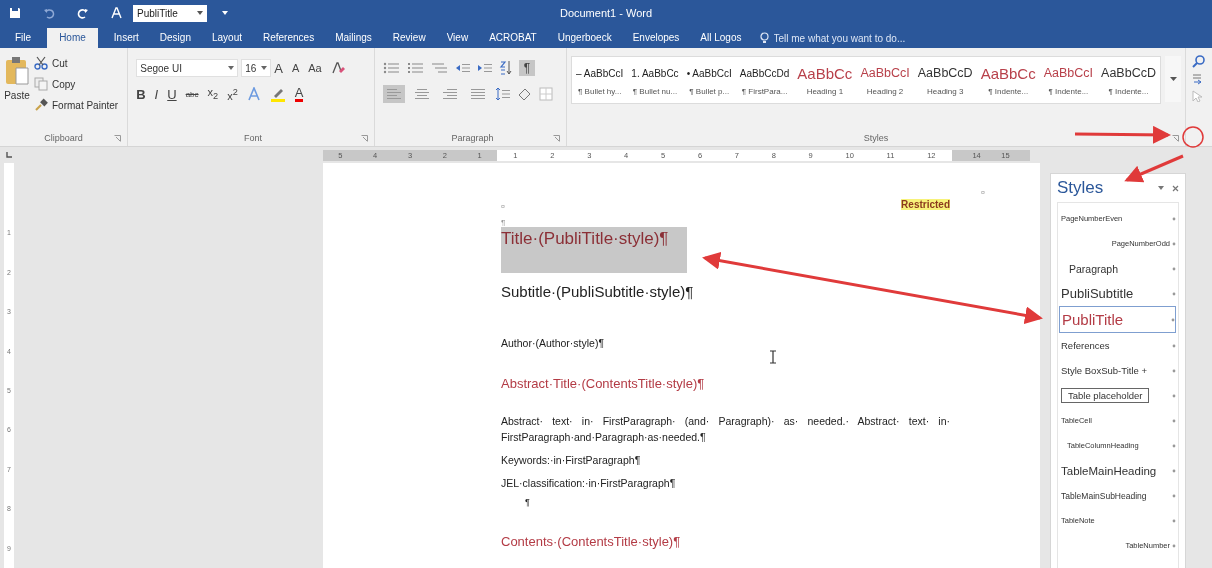 The height and width of the screenshot is (568, 1212). I want to click on search-icon, so click(1199, 61).